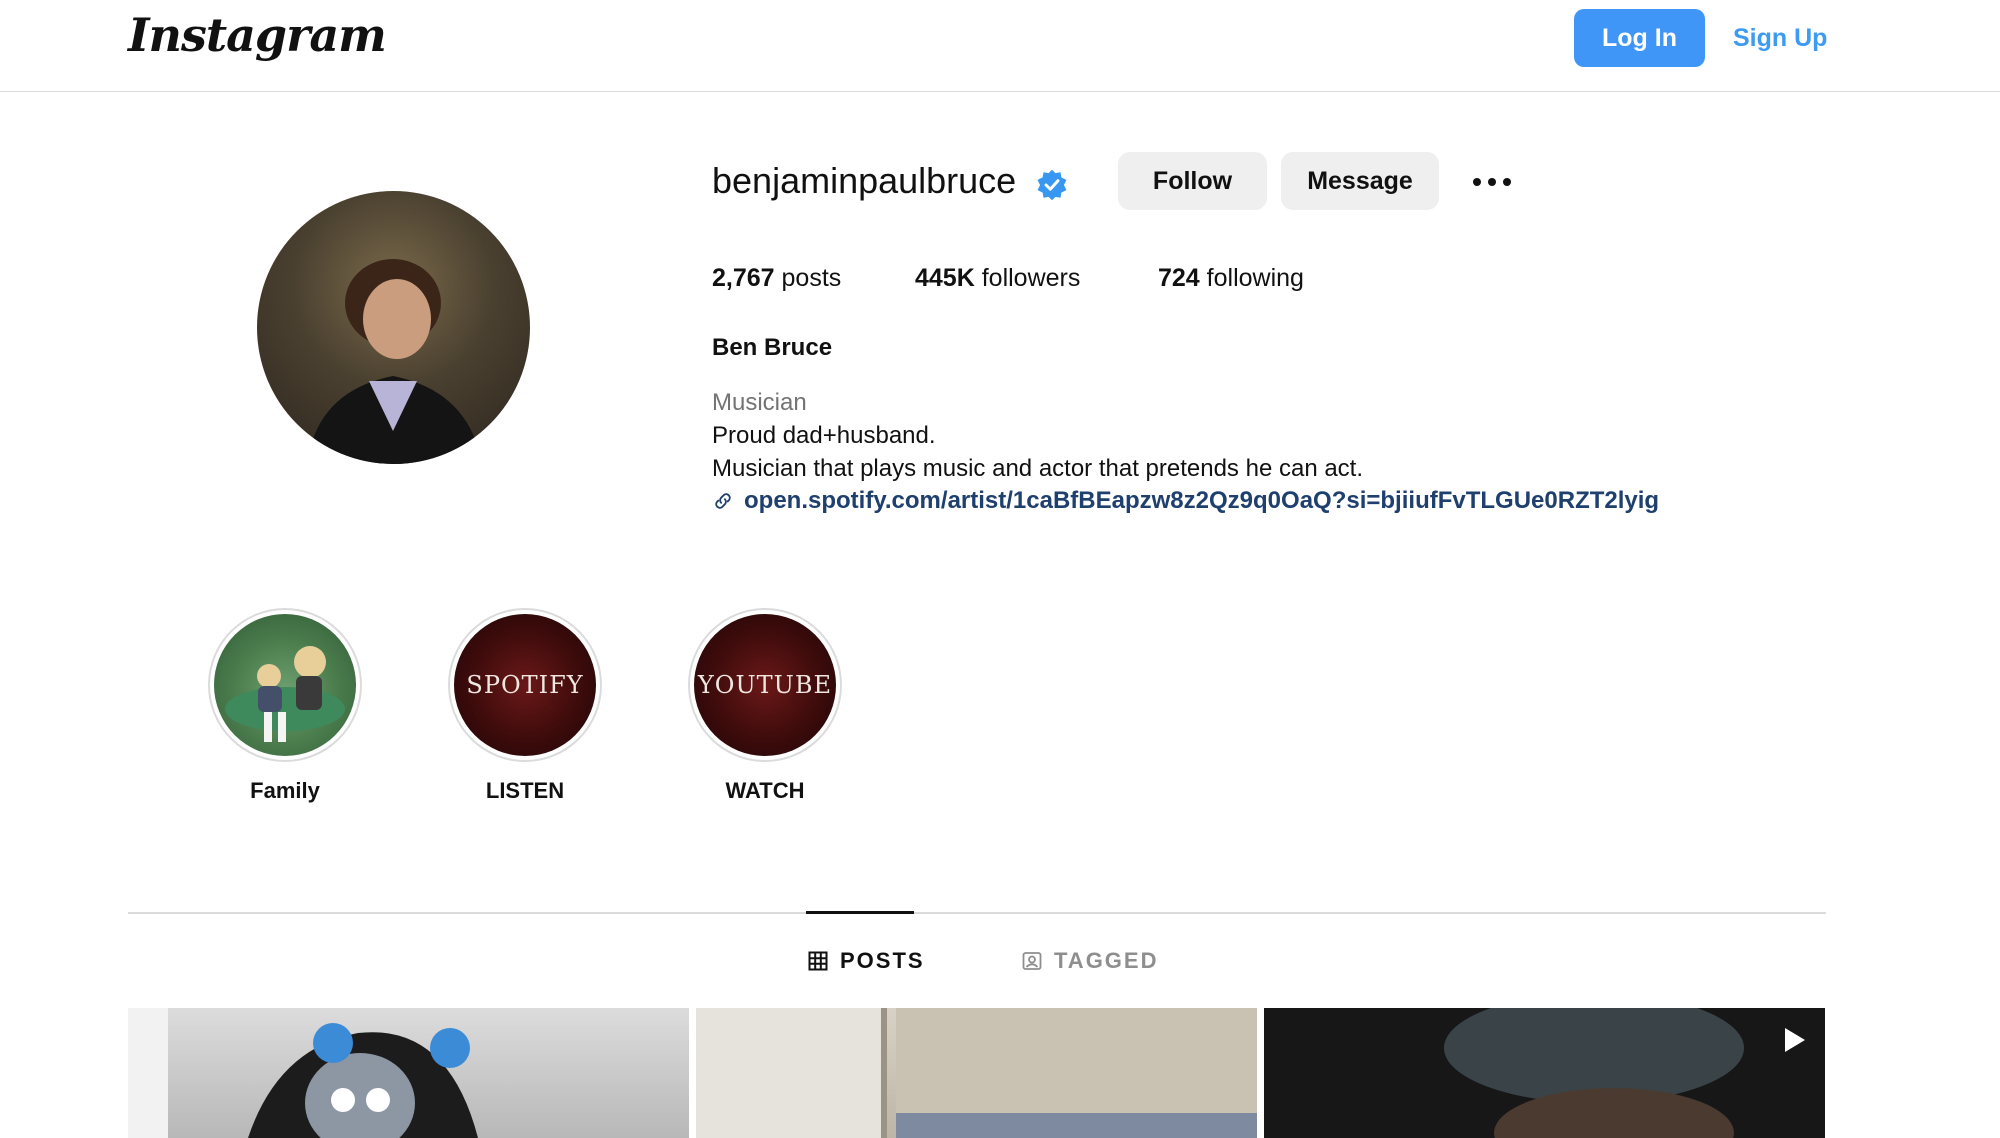 This screenshot has width=2000, height=1138. What do you see at coordinates (1179, 278) in the screenshot?
I see `following-count: 724` at bounding box center [1179, 278].